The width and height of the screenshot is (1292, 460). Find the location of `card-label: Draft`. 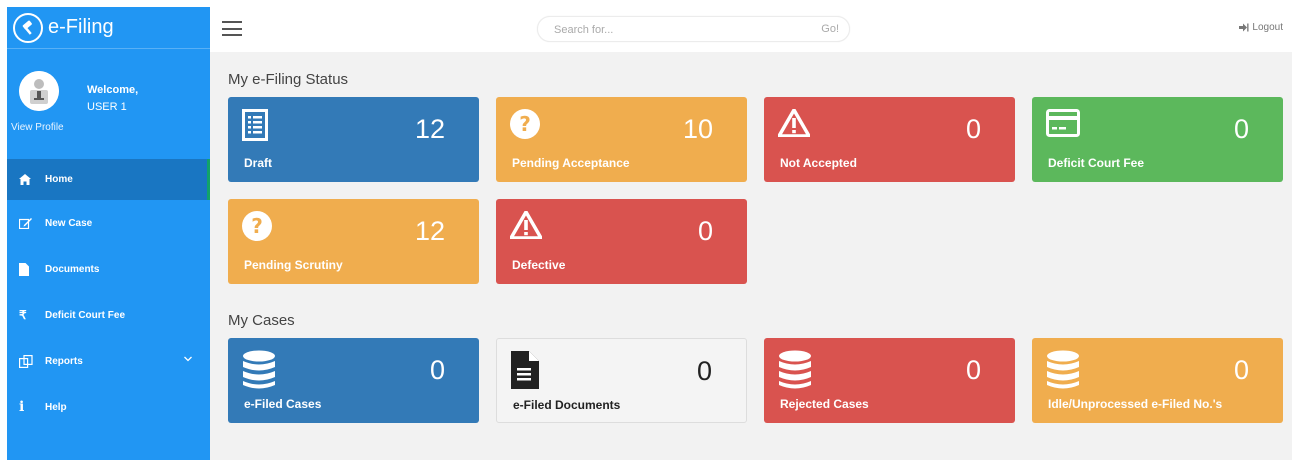

card-label: Draft is located at coordinates (258, 163).